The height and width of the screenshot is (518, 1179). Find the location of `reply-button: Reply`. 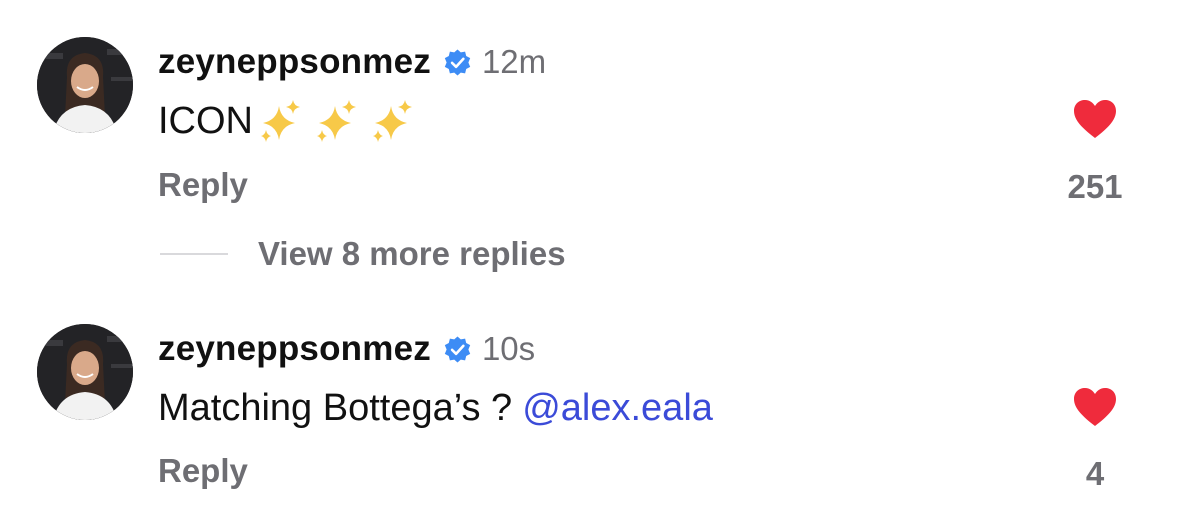

reply-button: Reply is located at coordinates (203, 471).